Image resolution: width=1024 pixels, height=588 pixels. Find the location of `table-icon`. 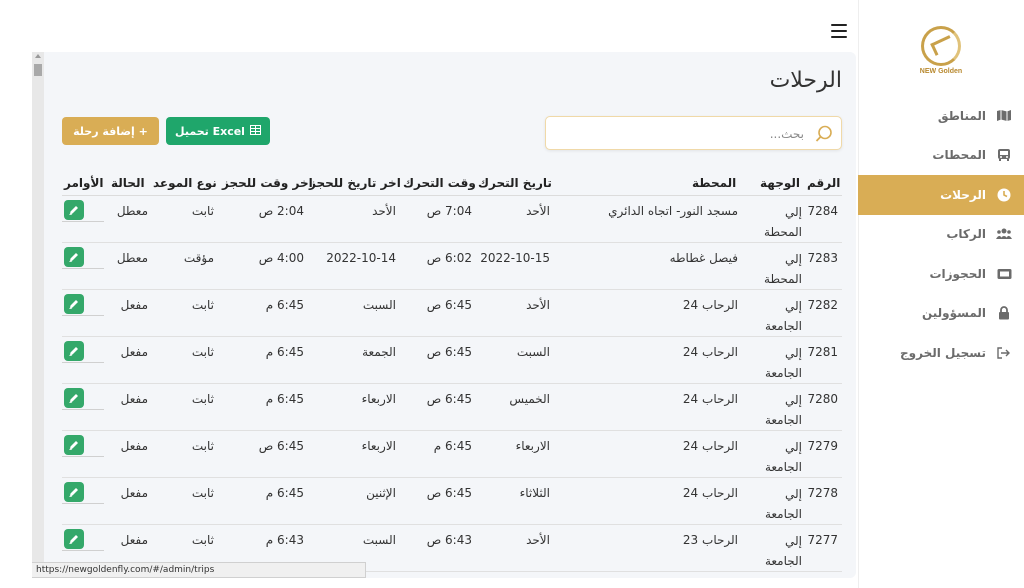

table-icon is located at coordinates (255, 131).